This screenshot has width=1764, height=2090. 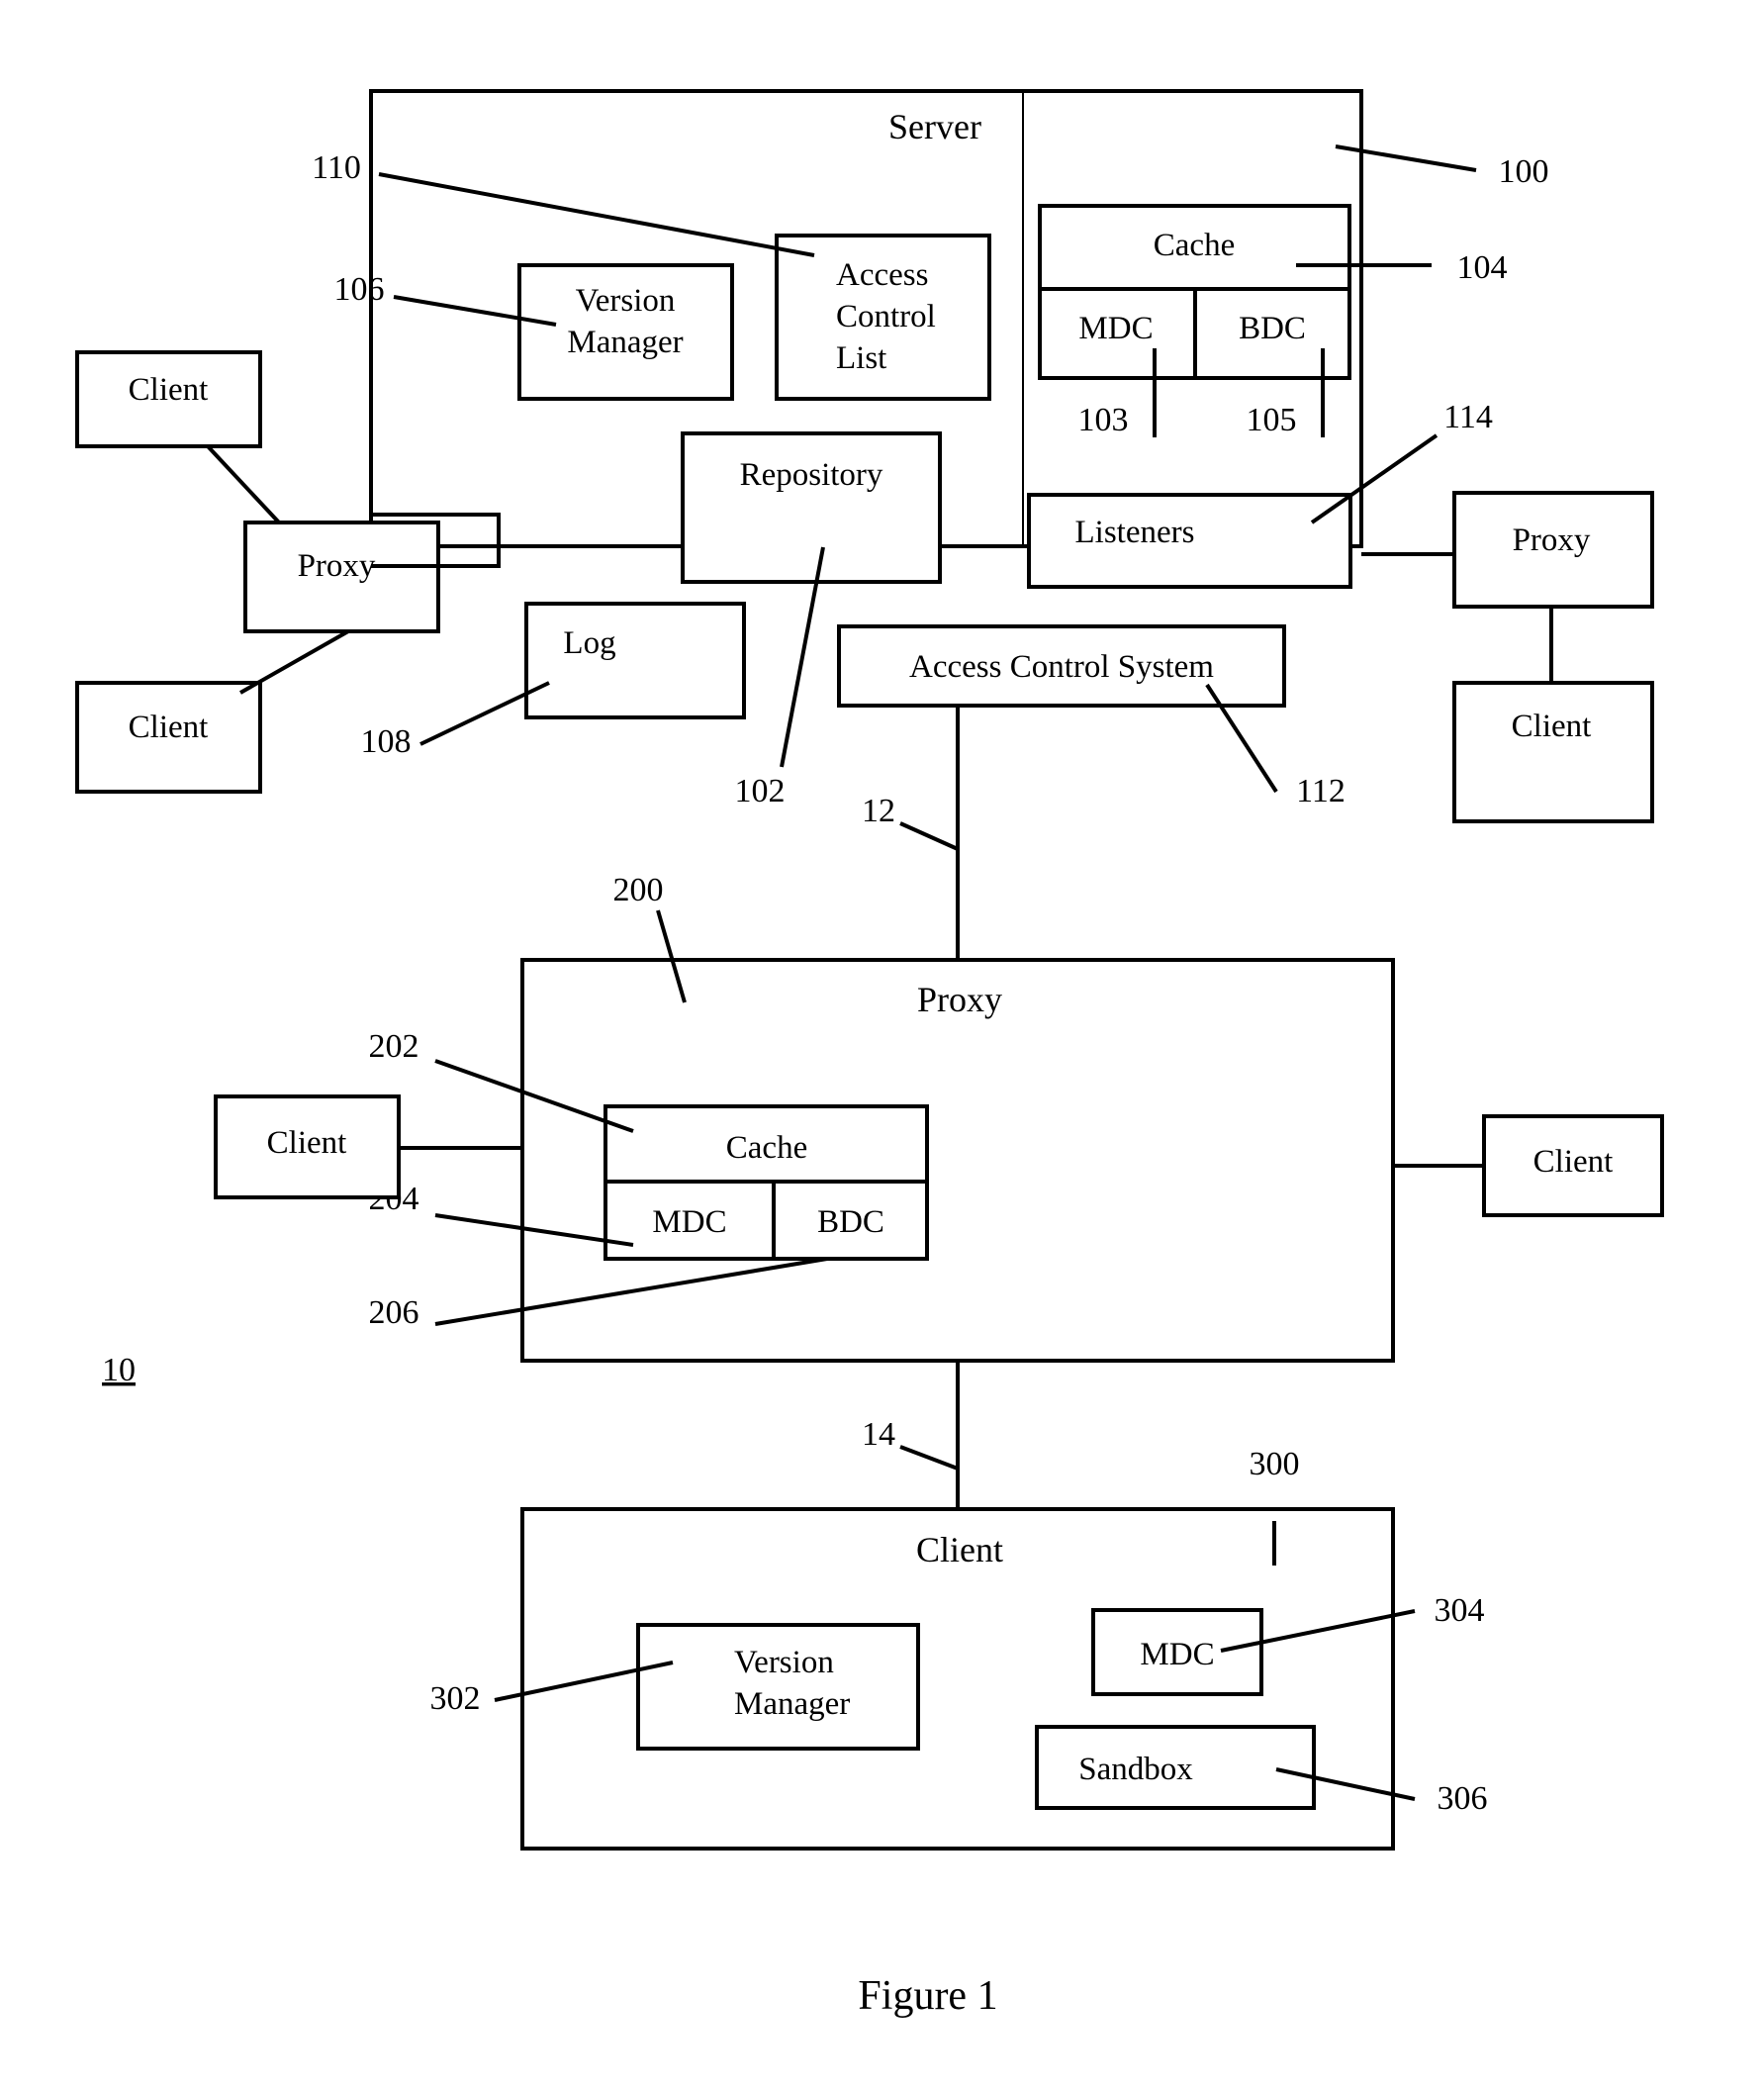 I want to click on ref-104: 104, so click(x=1482, y=267).